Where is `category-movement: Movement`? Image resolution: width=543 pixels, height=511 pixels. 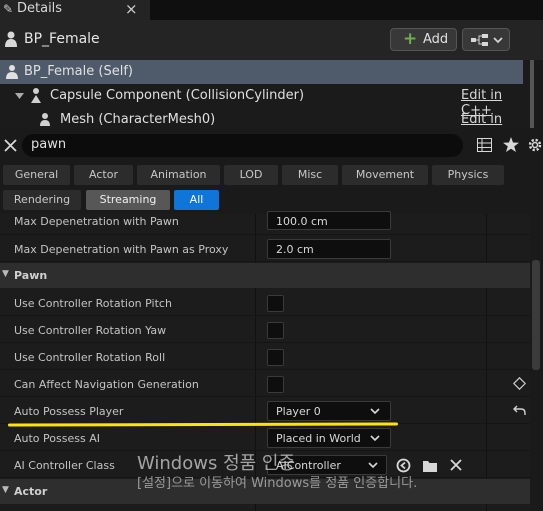 category-movement: Movement is located at coordinates (385, 175).